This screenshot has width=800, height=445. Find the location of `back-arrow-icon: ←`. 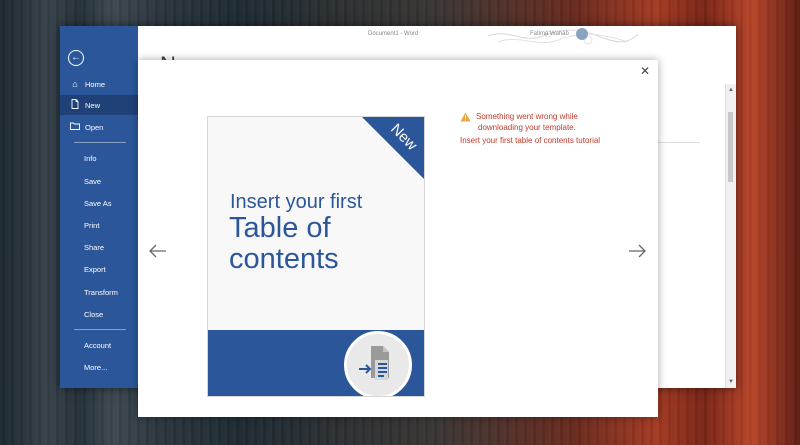

back-arrow-icon: ← is located at coordinates (76, 58).